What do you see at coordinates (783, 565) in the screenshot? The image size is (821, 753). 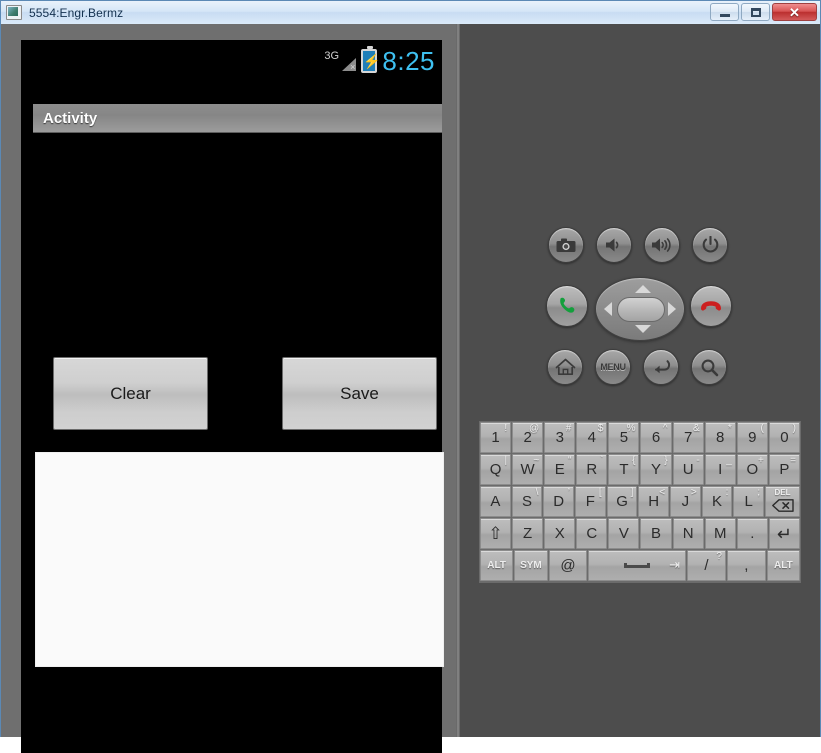 I see `key-alt-right: ALT` at bounding box center [783, 565].